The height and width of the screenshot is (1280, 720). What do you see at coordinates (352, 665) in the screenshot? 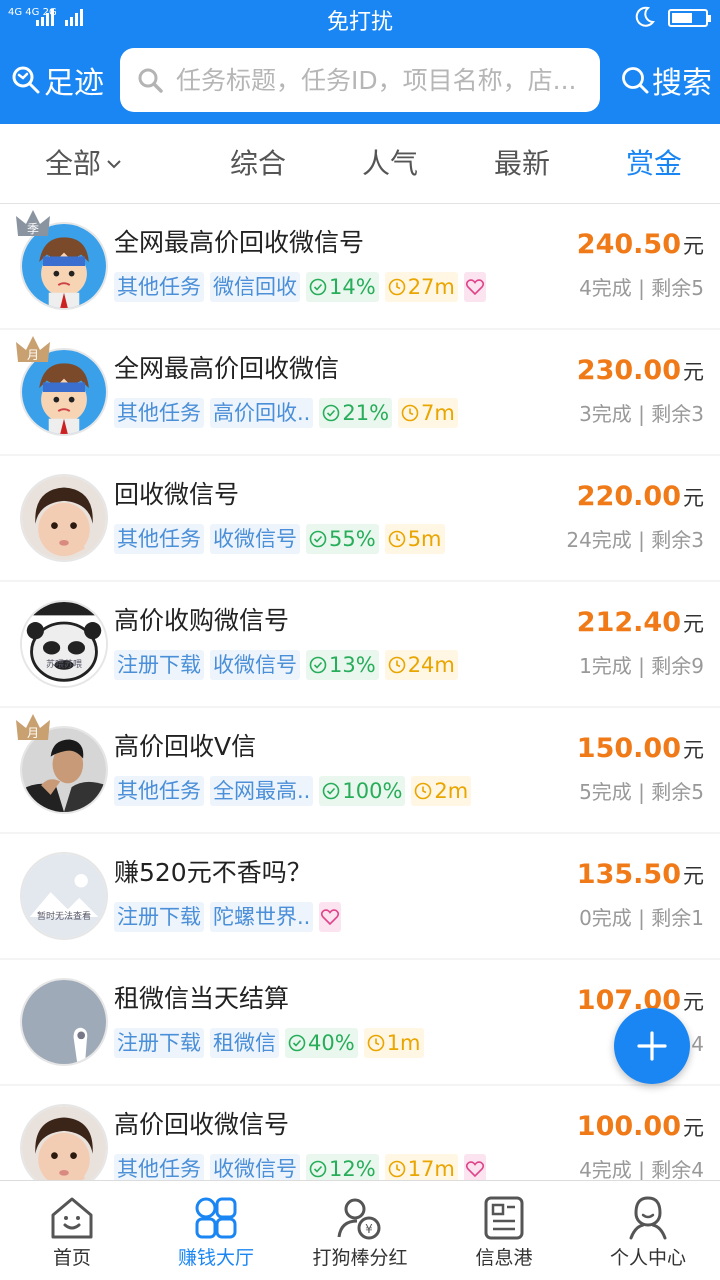
I see `completion-rate-value: 13%` at bounding box center [352, 665].